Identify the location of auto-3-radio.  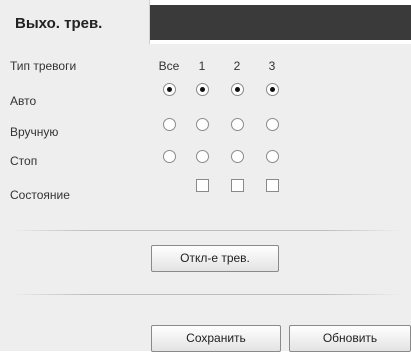
(272, 89).